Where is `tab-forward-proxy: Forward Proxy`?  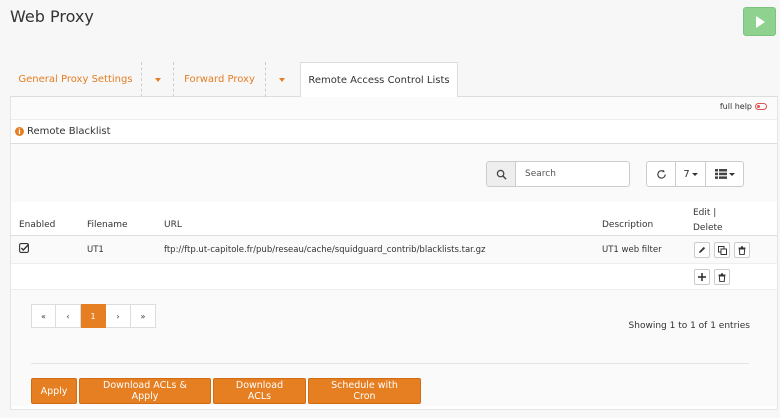 tab-forward-proxy: Forward Proxy is located at coordinates (220, 79).